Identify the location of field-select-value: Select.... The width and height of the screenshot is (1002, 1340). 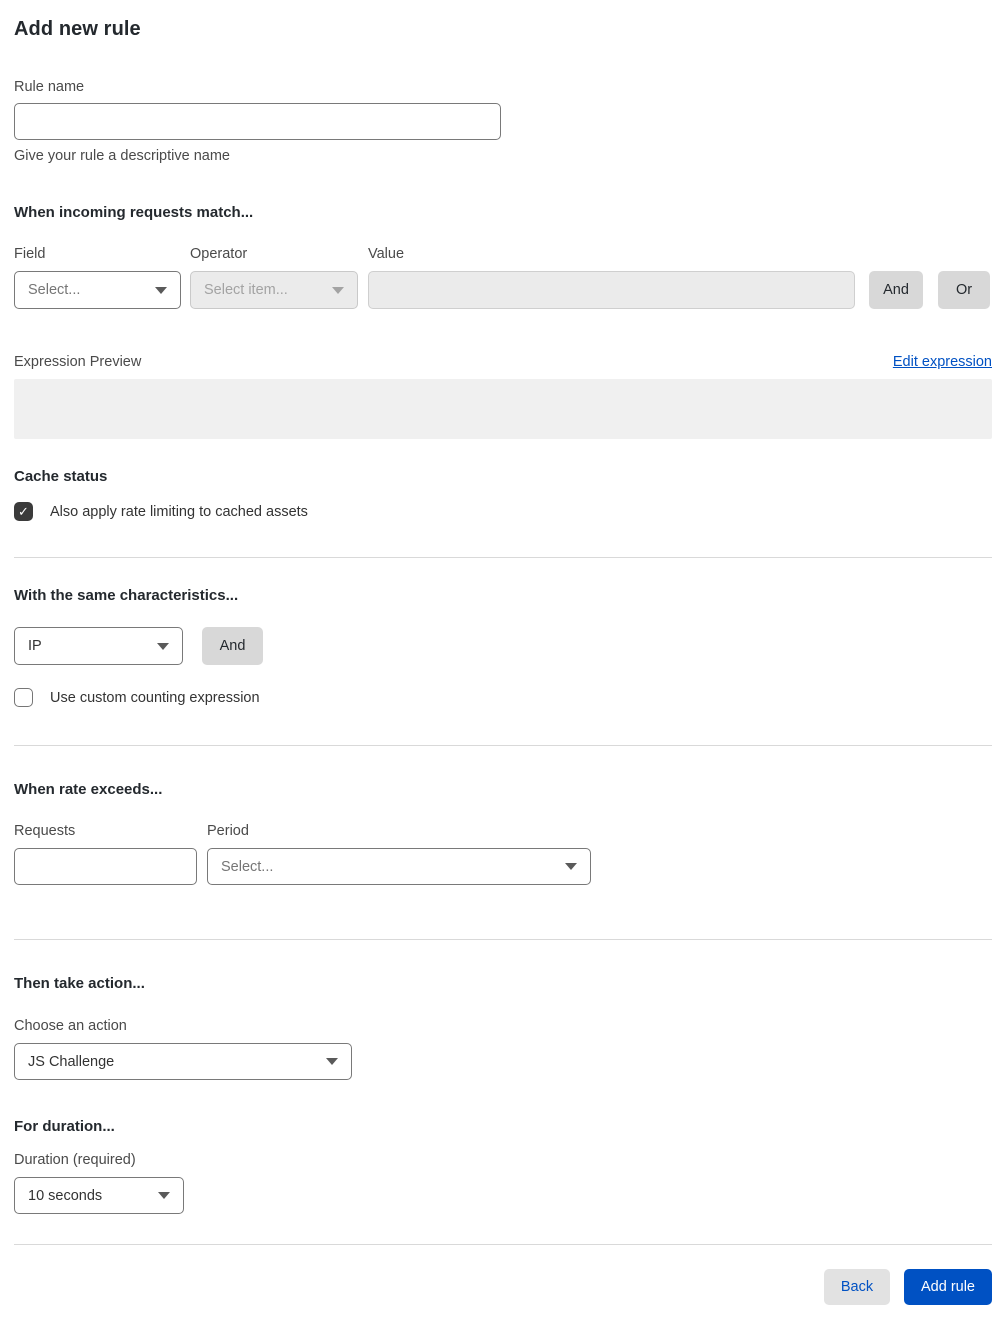
(54, 290).